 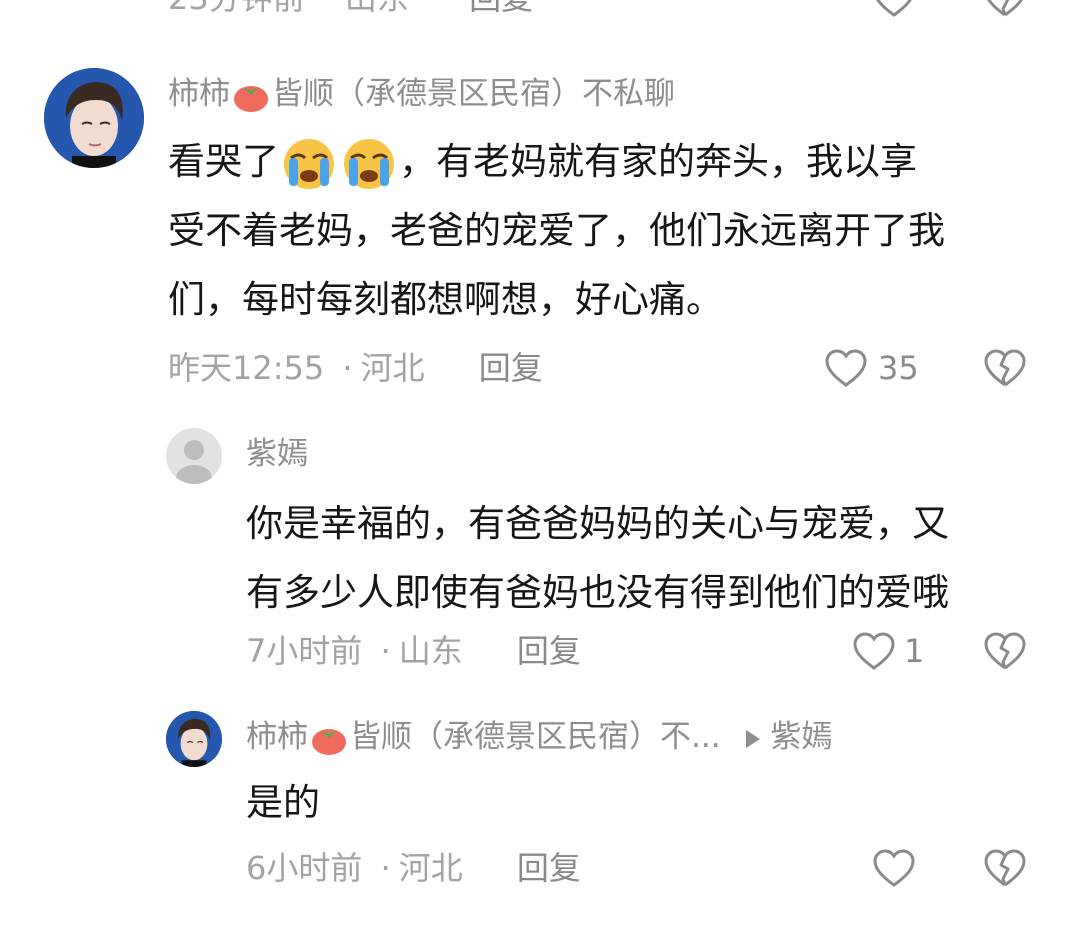 What do you see at coordinates (556, 230) in the screenshot?
I see `comment-text-line2: 受不着老妈，老爸的宠爱了，他们永远离开了我` at bounding box center [556, 230].